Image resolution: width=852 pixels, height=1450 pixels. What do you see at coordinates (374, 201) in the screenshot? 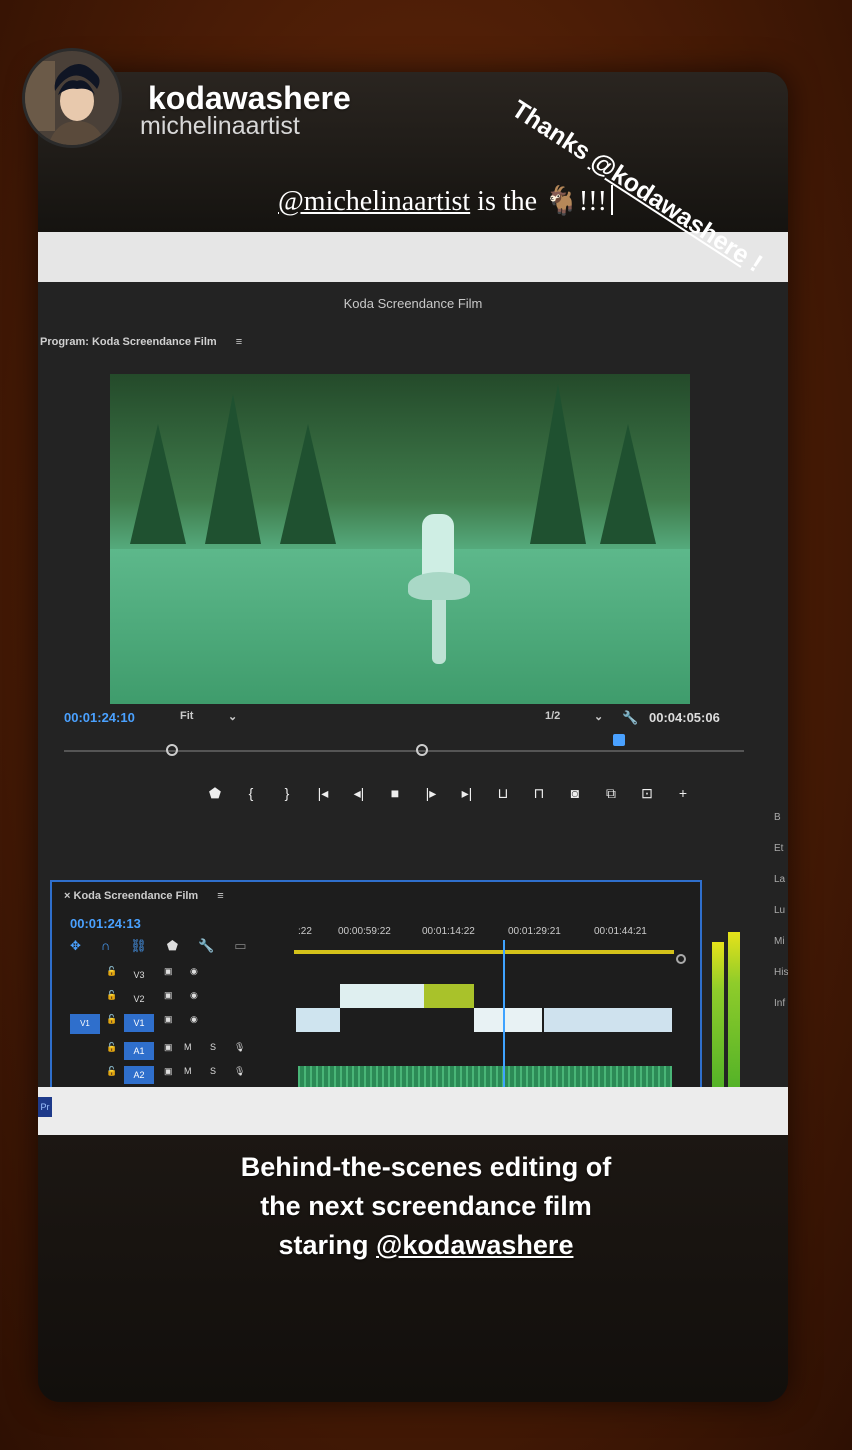
I see `goat-mention-link: @michelinaartist` at bounding box center [374, 201].